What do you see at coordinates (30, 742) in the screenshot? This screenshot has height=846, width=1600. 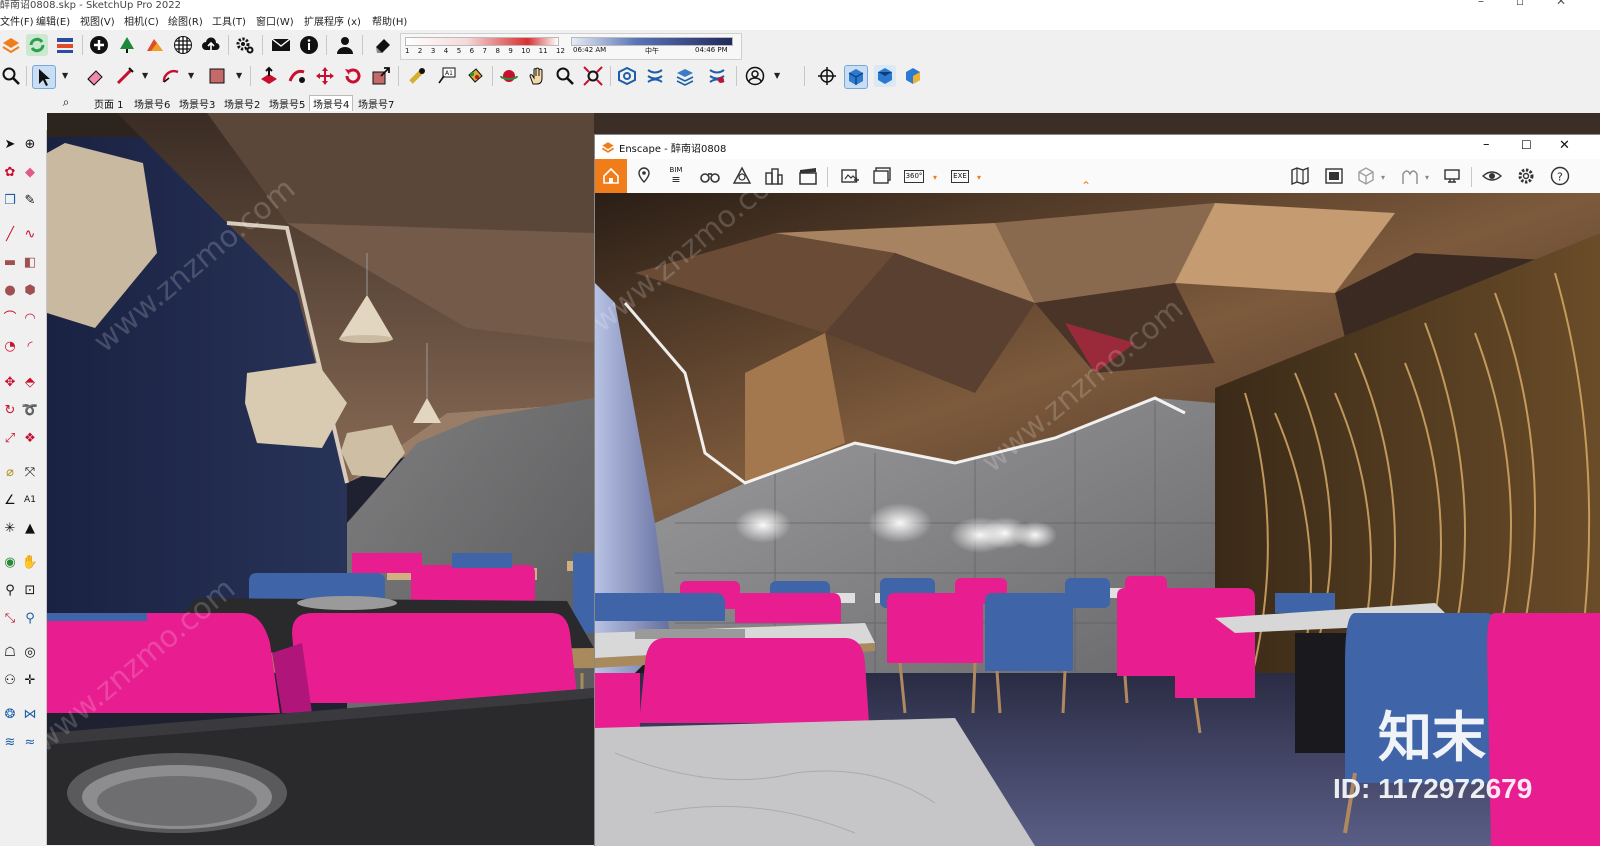 I see `extension-warehouse-icon: ≈` at bounding box center [30, 742].